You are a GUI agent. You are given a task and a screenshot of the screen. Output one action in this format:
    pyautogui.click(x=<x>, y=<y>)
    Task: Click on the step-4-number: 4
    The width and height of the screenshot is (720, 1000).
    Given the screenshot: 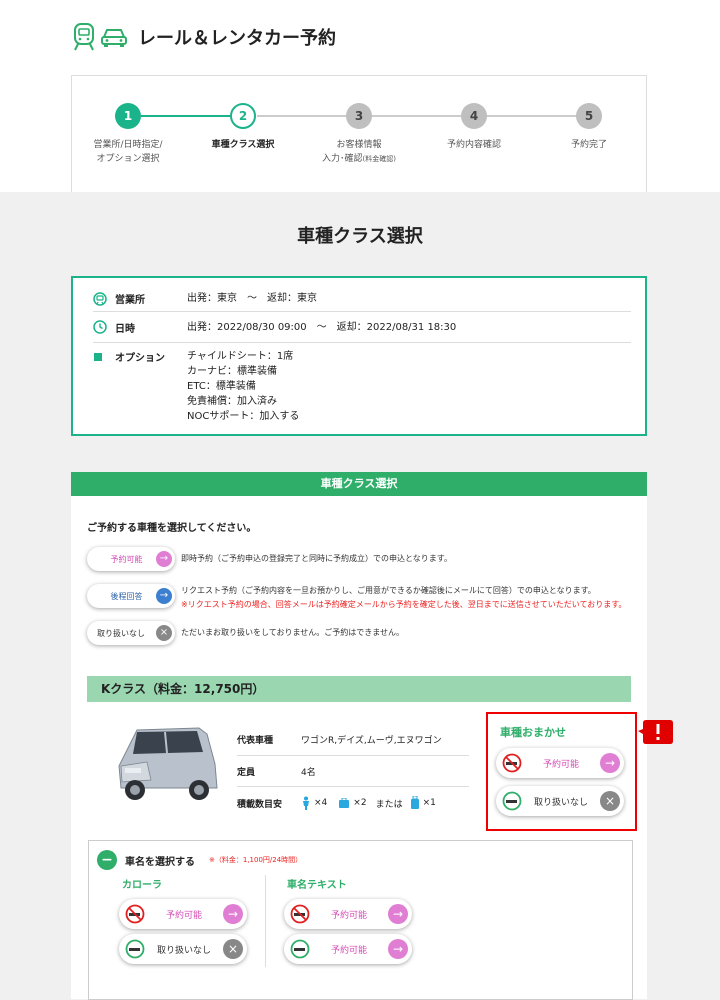 What is the action you would take?
    pyautogui.click(x=474, y=116)
    